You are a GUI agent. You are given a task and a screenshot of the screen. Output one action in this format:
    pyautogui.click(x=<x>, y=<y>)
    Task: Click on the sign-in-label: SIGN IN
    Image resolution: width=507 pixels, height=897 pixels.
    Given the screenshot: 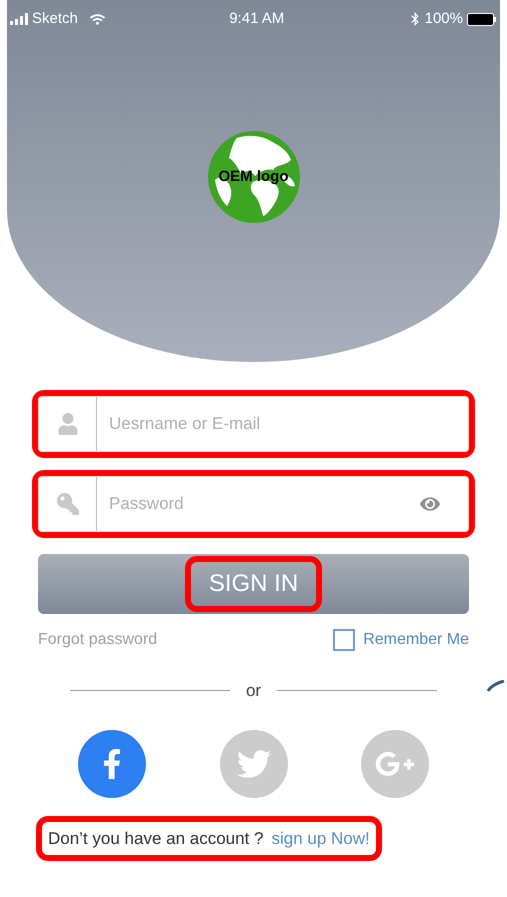 What is the action you would take?
    pyautogui.click(x=253, y=583)
    